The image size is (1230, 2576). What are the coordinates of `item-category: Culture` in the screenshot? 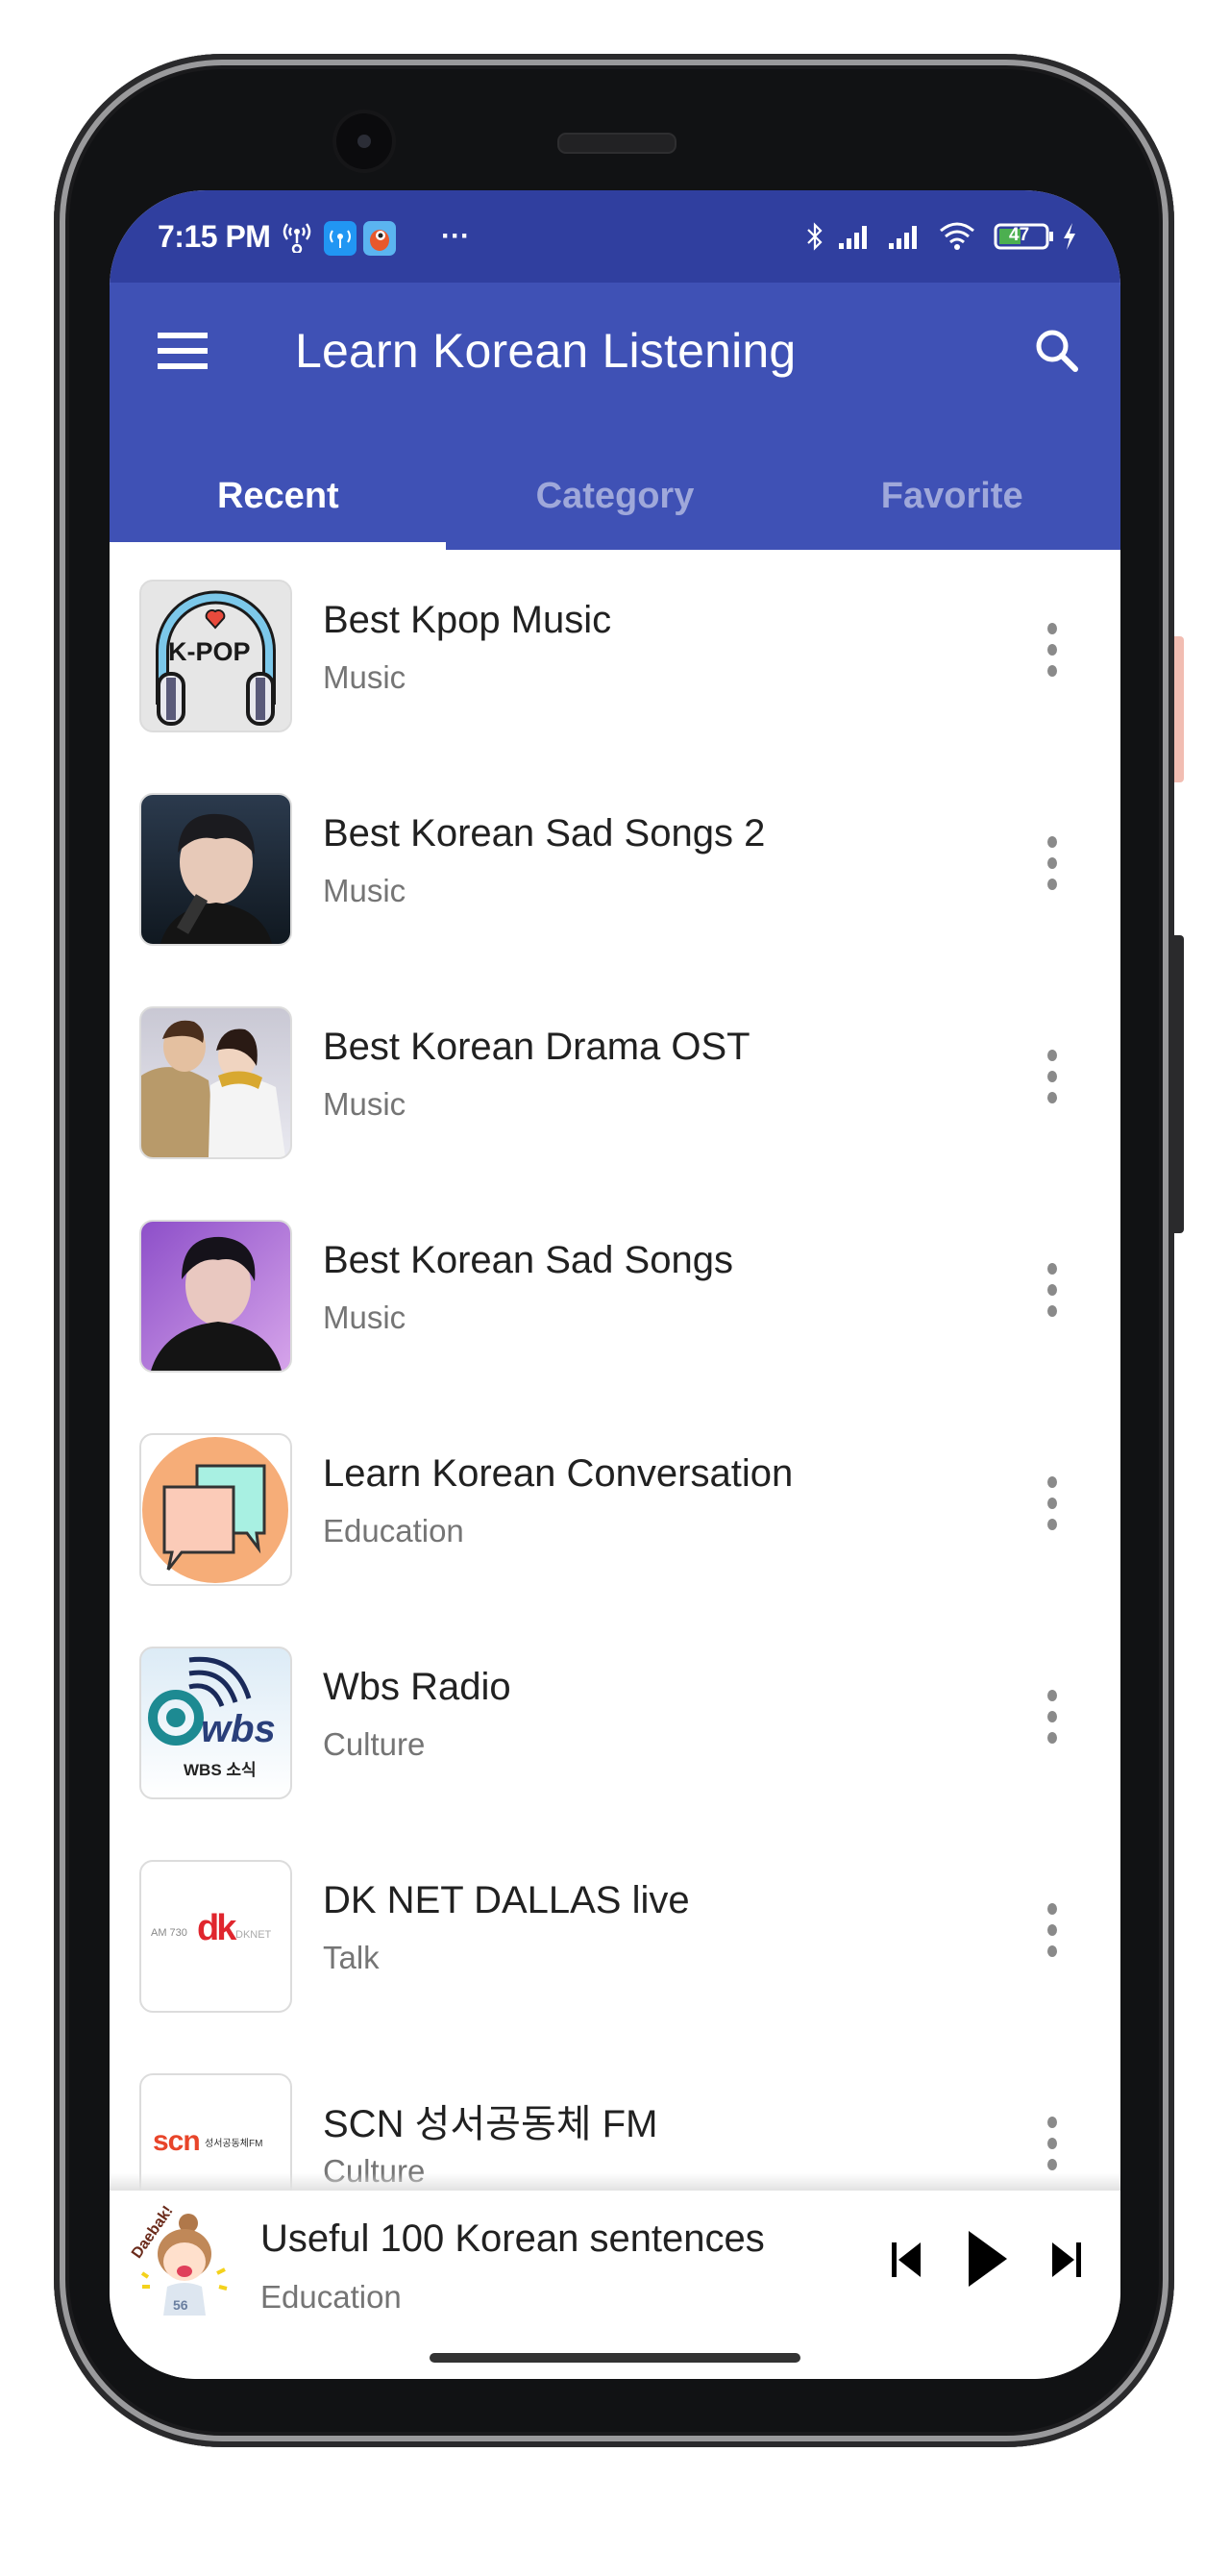 It's located at (374, 1744).